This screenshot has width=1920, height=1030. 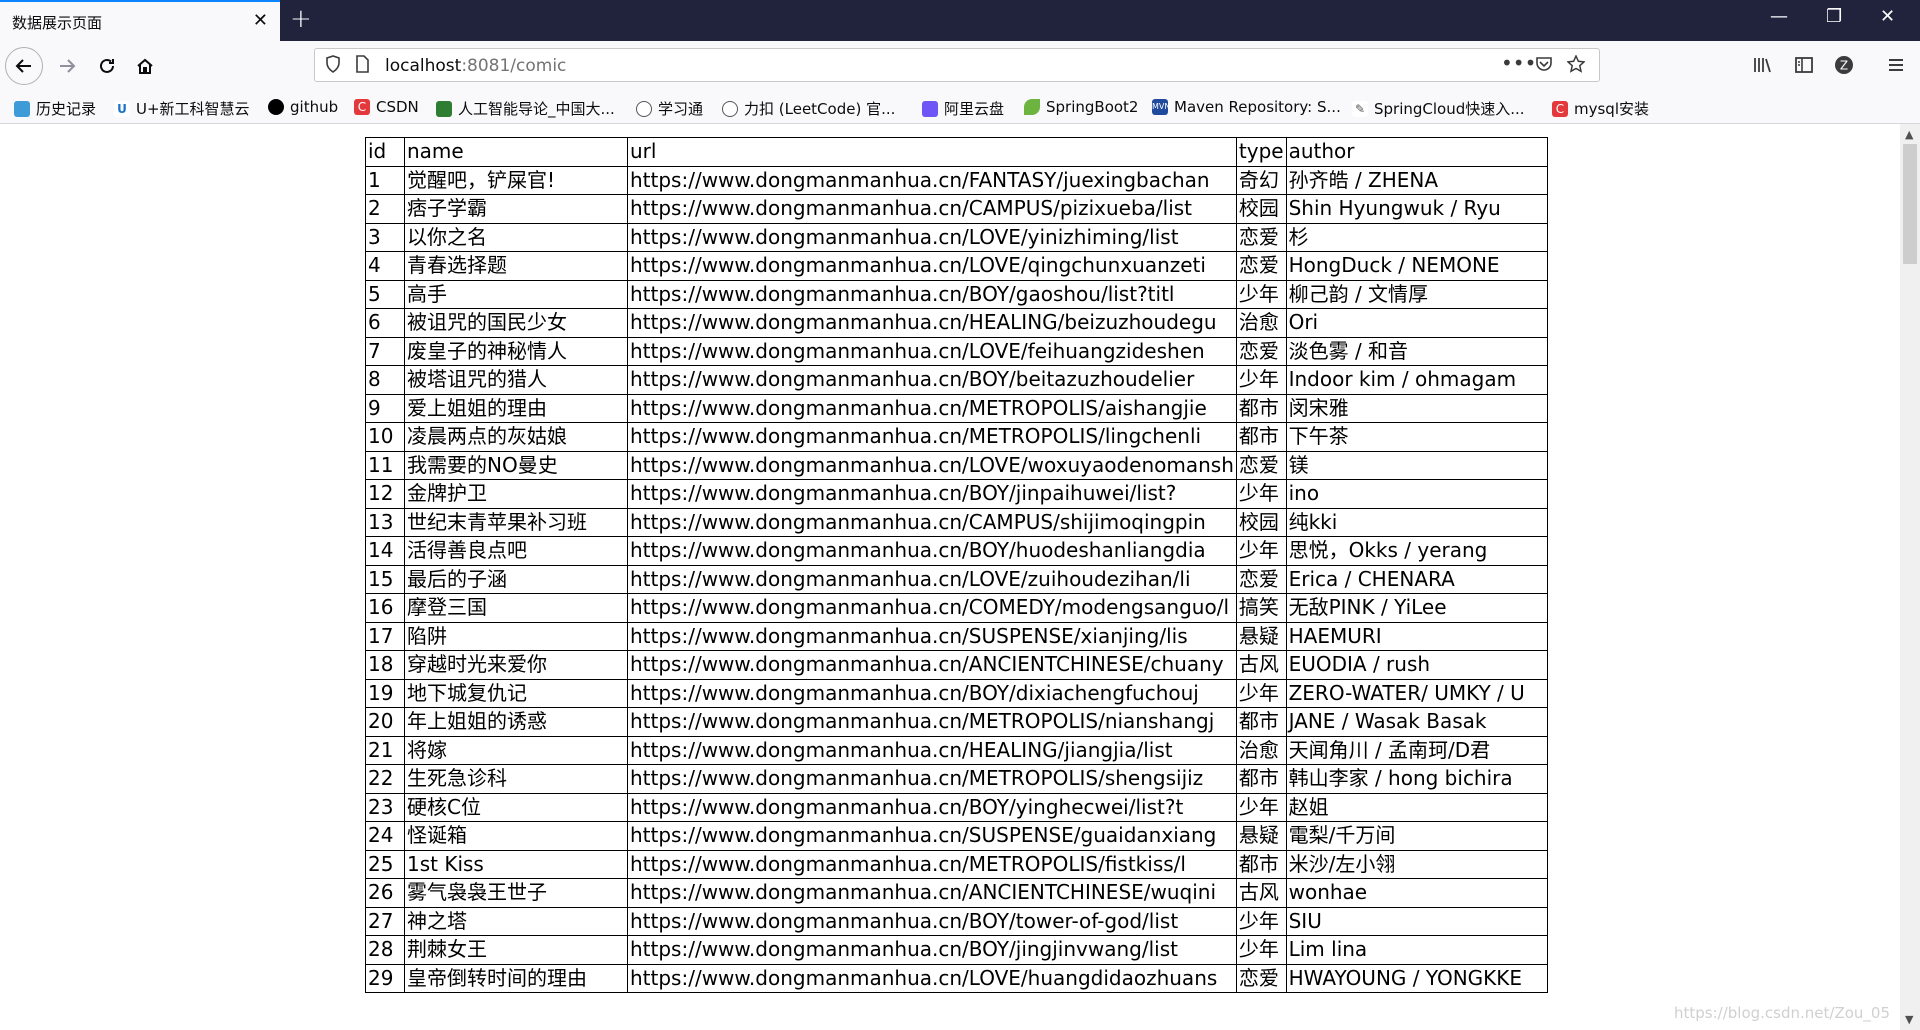 What do you see at coordinates (1544, 66) in the screenshot?
I see `pocket-icon` at bounding box center [1544, 66].